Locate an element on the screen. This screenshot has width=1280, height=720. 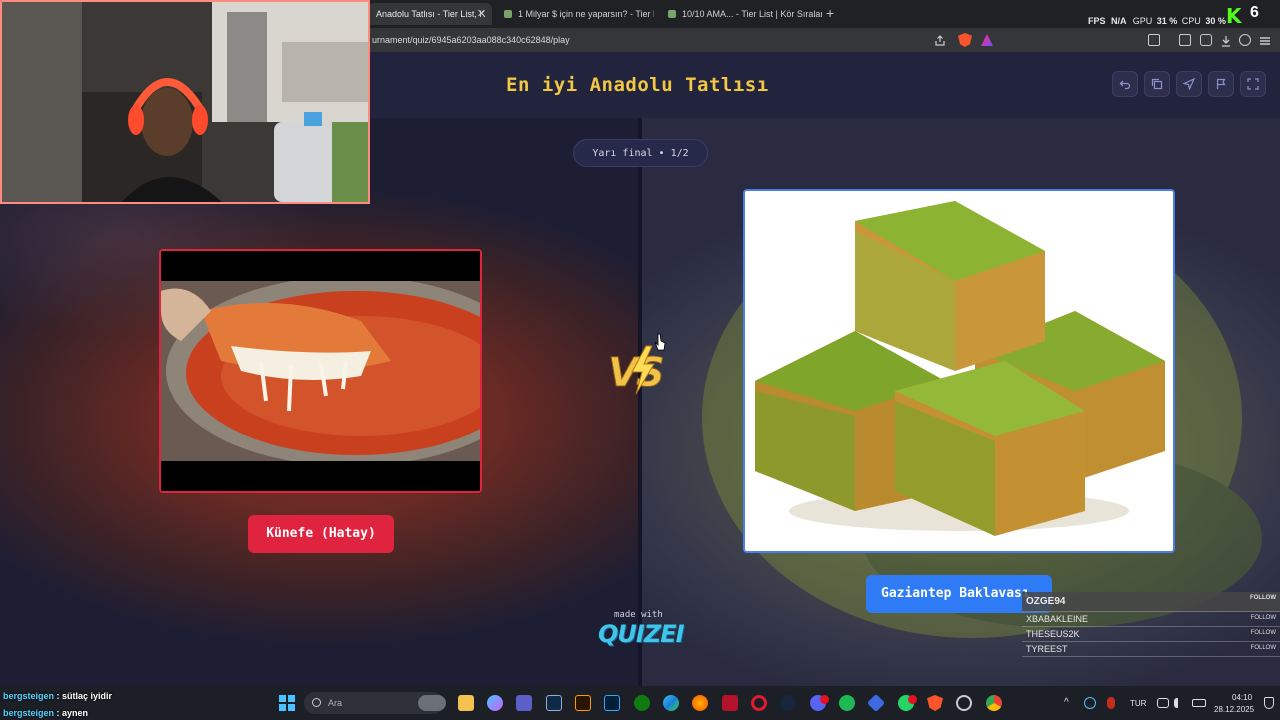
fullscreen-button is located at coordinates (1253, 84).